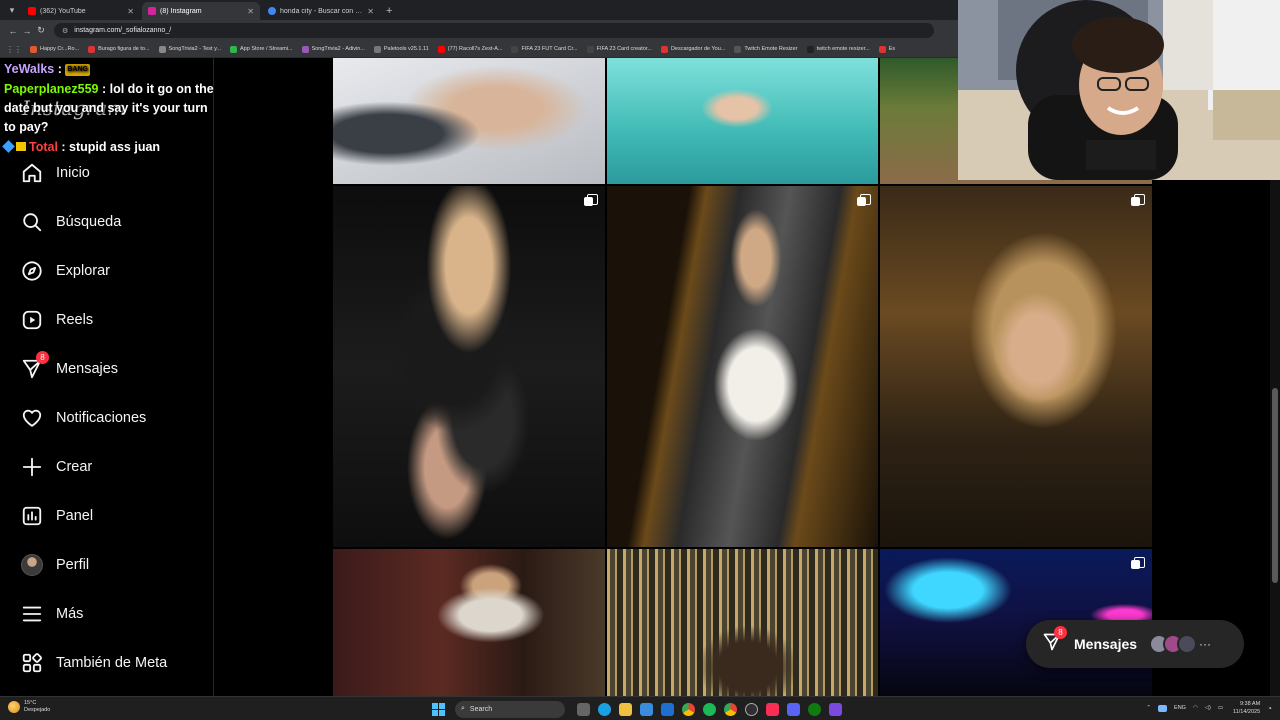 The height and width of the screenshot is (720, 1280). Describe the element at coordinates (110, 271) in the screenshot. I see `sidebar-item-explorar: Explorar` at that location.